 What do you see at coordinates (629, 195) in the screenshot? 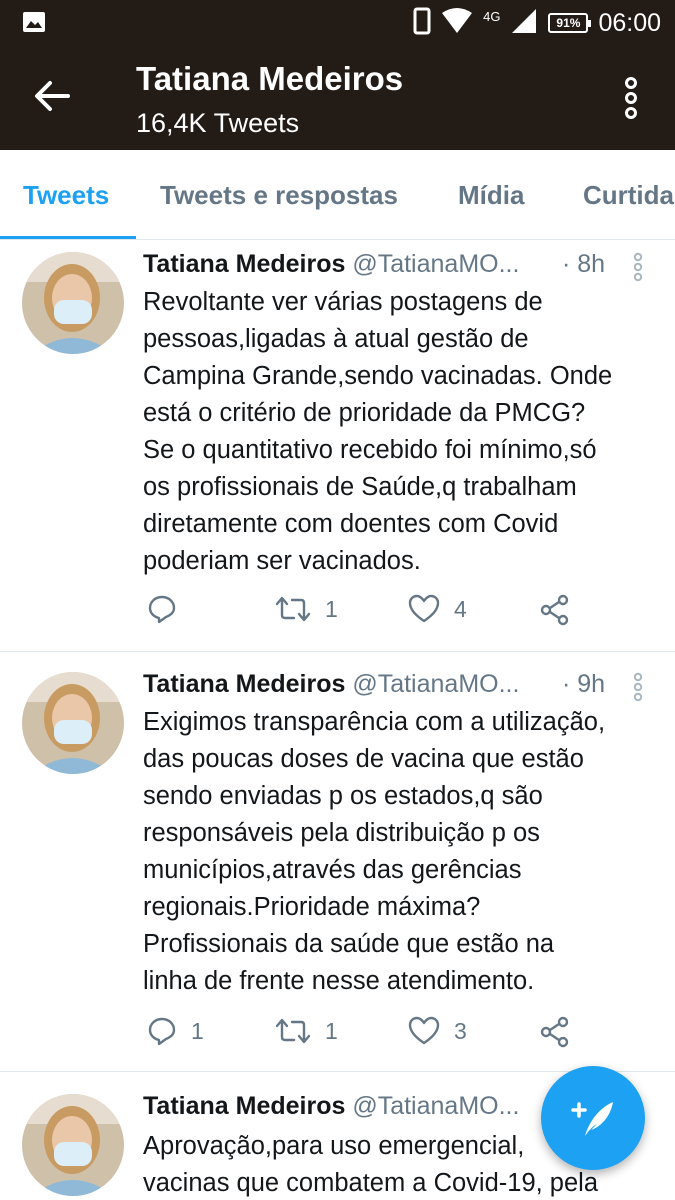
I see `tab-curtidas: Curtidas` at bounding box center [629, 195].